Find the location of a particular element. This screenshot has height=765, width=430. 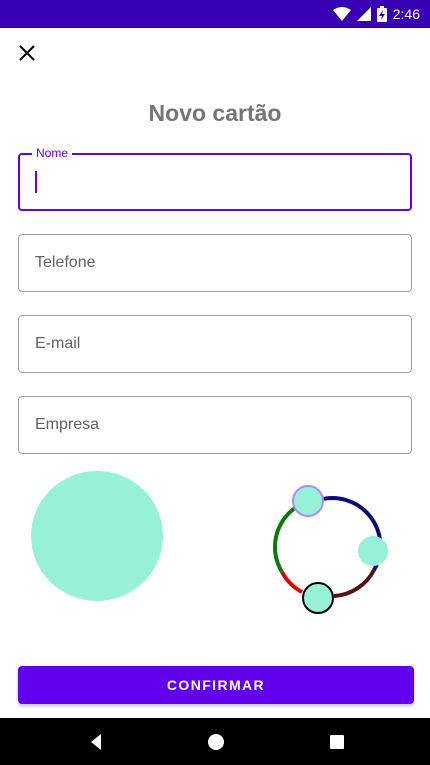

wheel-handle-top is located at coordinates (308, 501).